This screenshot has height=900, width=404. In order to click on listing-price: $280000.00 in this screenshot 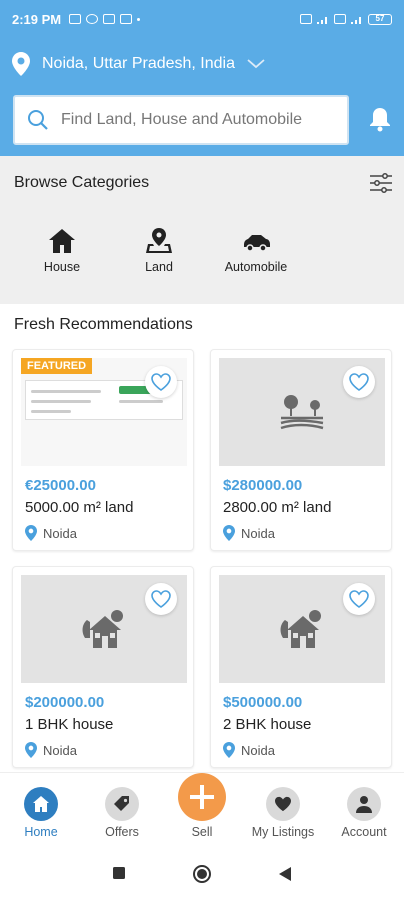, I will do `click(263, 485)`.